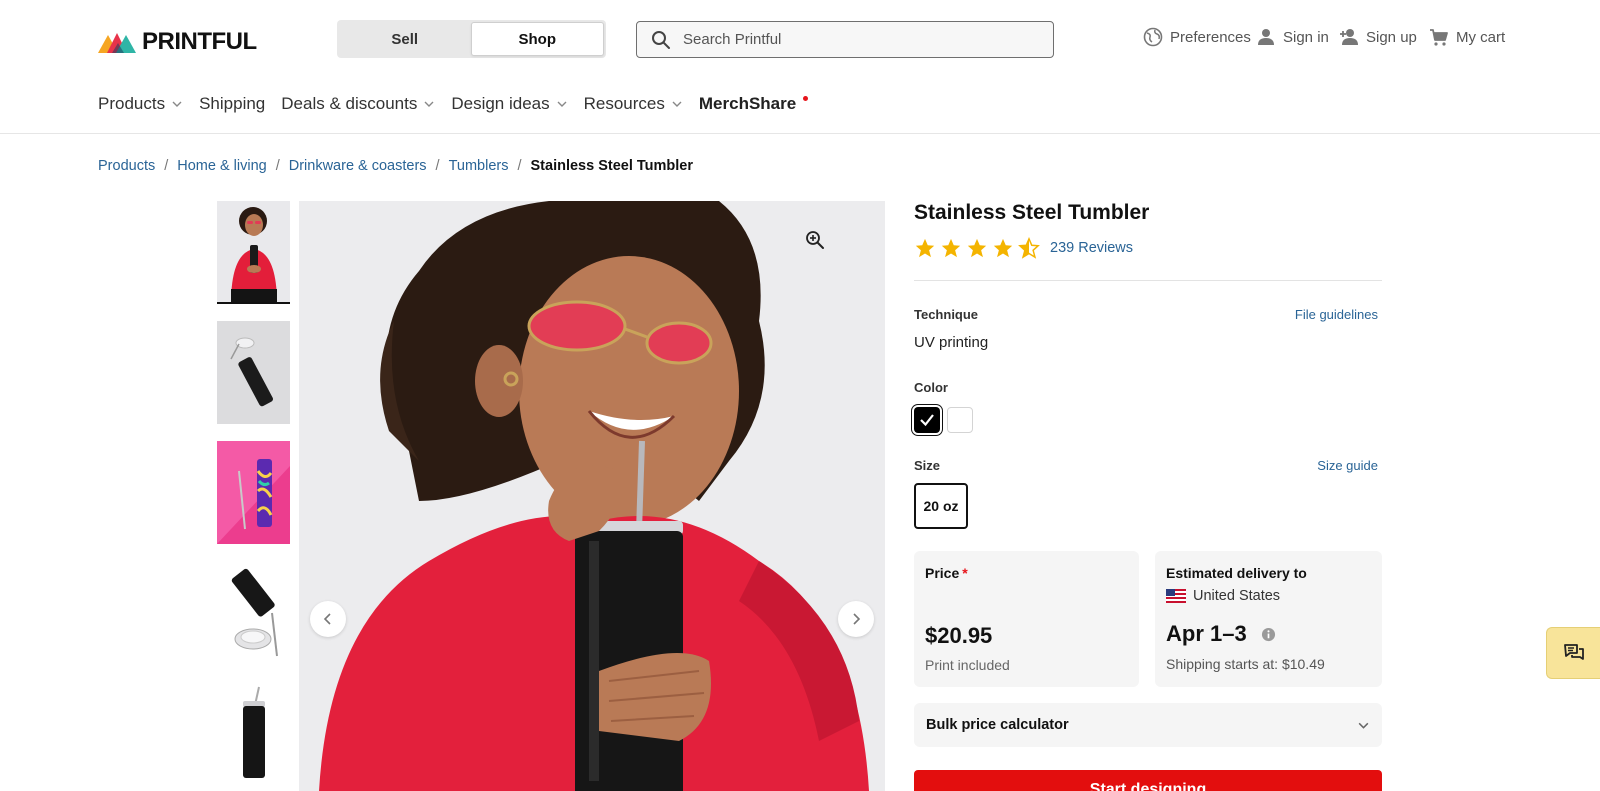  I want to click on thumbnail-model, so click(253, 252).